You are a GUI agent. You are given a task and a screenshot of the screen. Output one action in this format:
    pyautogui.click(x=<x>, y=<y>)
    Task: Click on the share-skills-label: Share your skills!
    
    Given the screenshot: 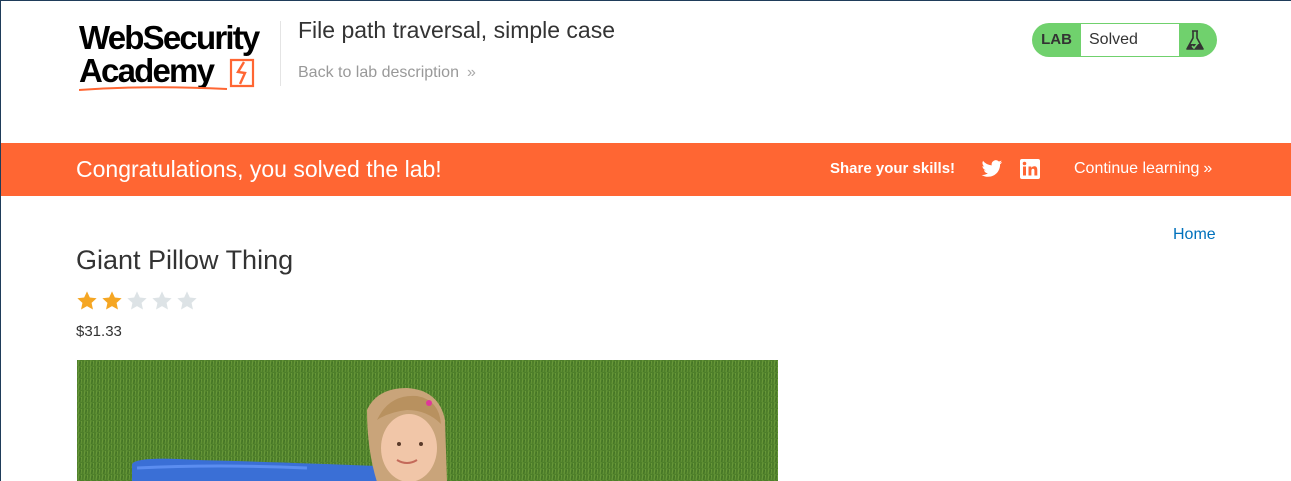 What is the action you would take?
    pyautogui.click(x=893, y=168)
    